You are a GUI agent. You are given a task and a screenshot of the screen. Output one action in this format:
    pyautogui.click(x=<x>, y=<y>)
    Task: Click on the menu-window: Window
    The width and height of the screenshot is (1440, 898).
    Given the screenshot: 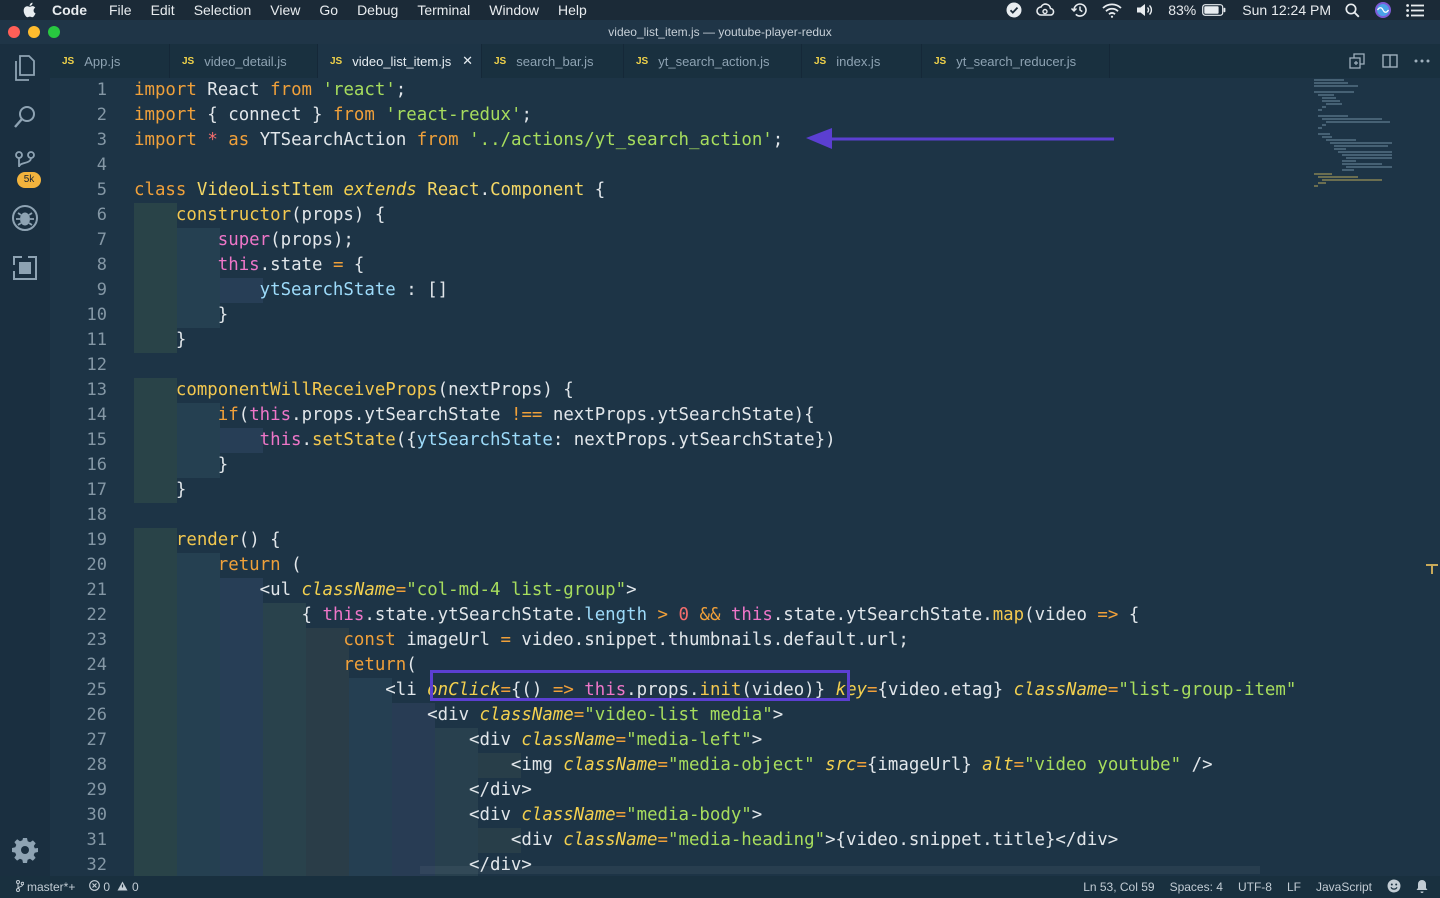 What is the action you would take?
    pyautogui.click(x=514, y=10)
    